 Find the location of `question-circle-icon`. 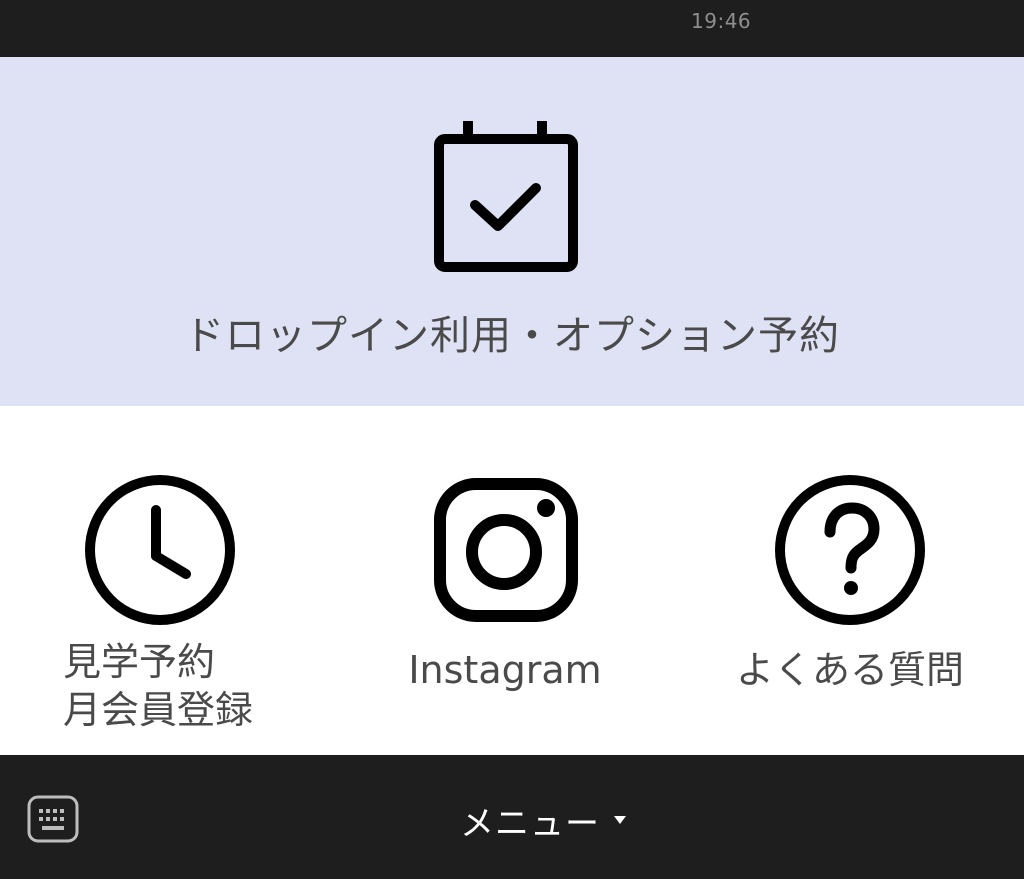

question-circle-icon is located at coordinates (850, 550).